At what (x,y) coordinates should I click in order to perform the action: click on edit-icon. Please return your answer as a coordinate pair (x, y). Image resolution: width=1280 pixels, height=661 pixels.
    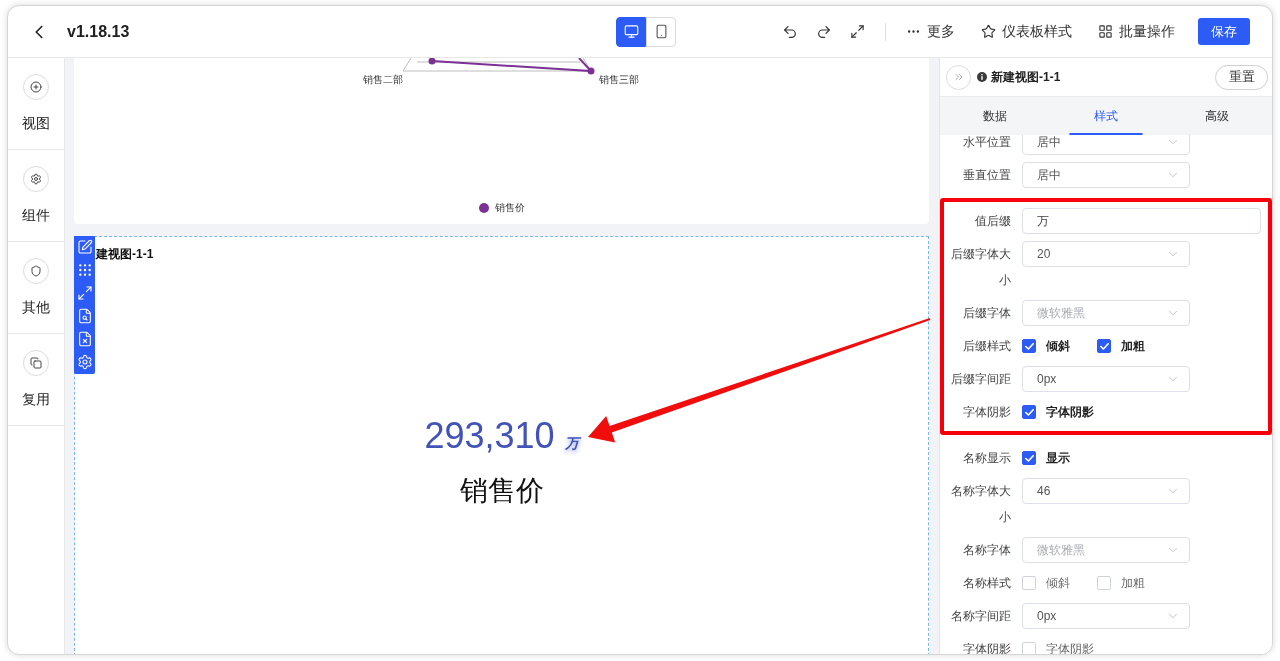
    Looking at the image, I should click on (84, 247).